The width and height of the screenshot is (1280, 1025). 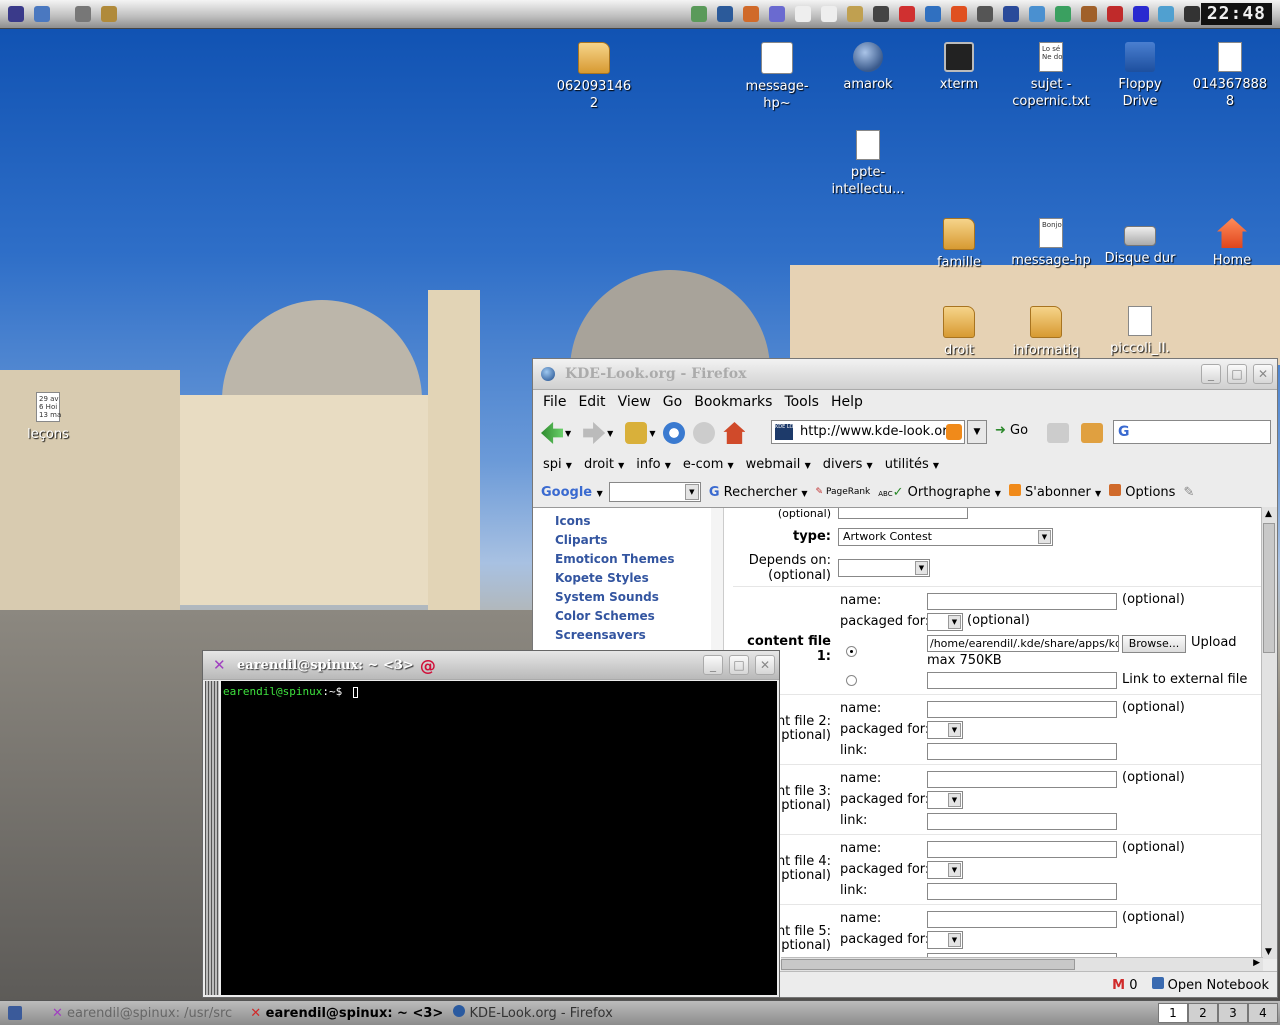 I want to click on bookmark-folder-ecom: e-com ▼, so click(x=708, y=464).